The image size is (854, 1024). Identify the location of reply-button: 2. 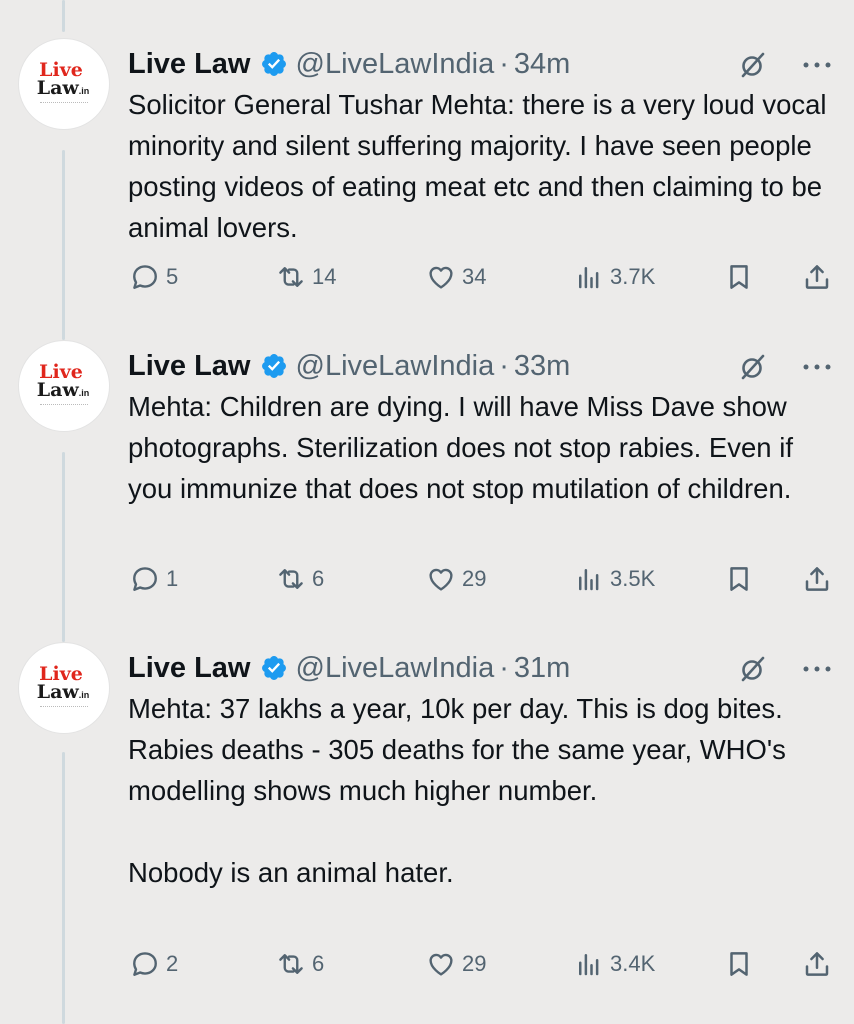
(154, 964).